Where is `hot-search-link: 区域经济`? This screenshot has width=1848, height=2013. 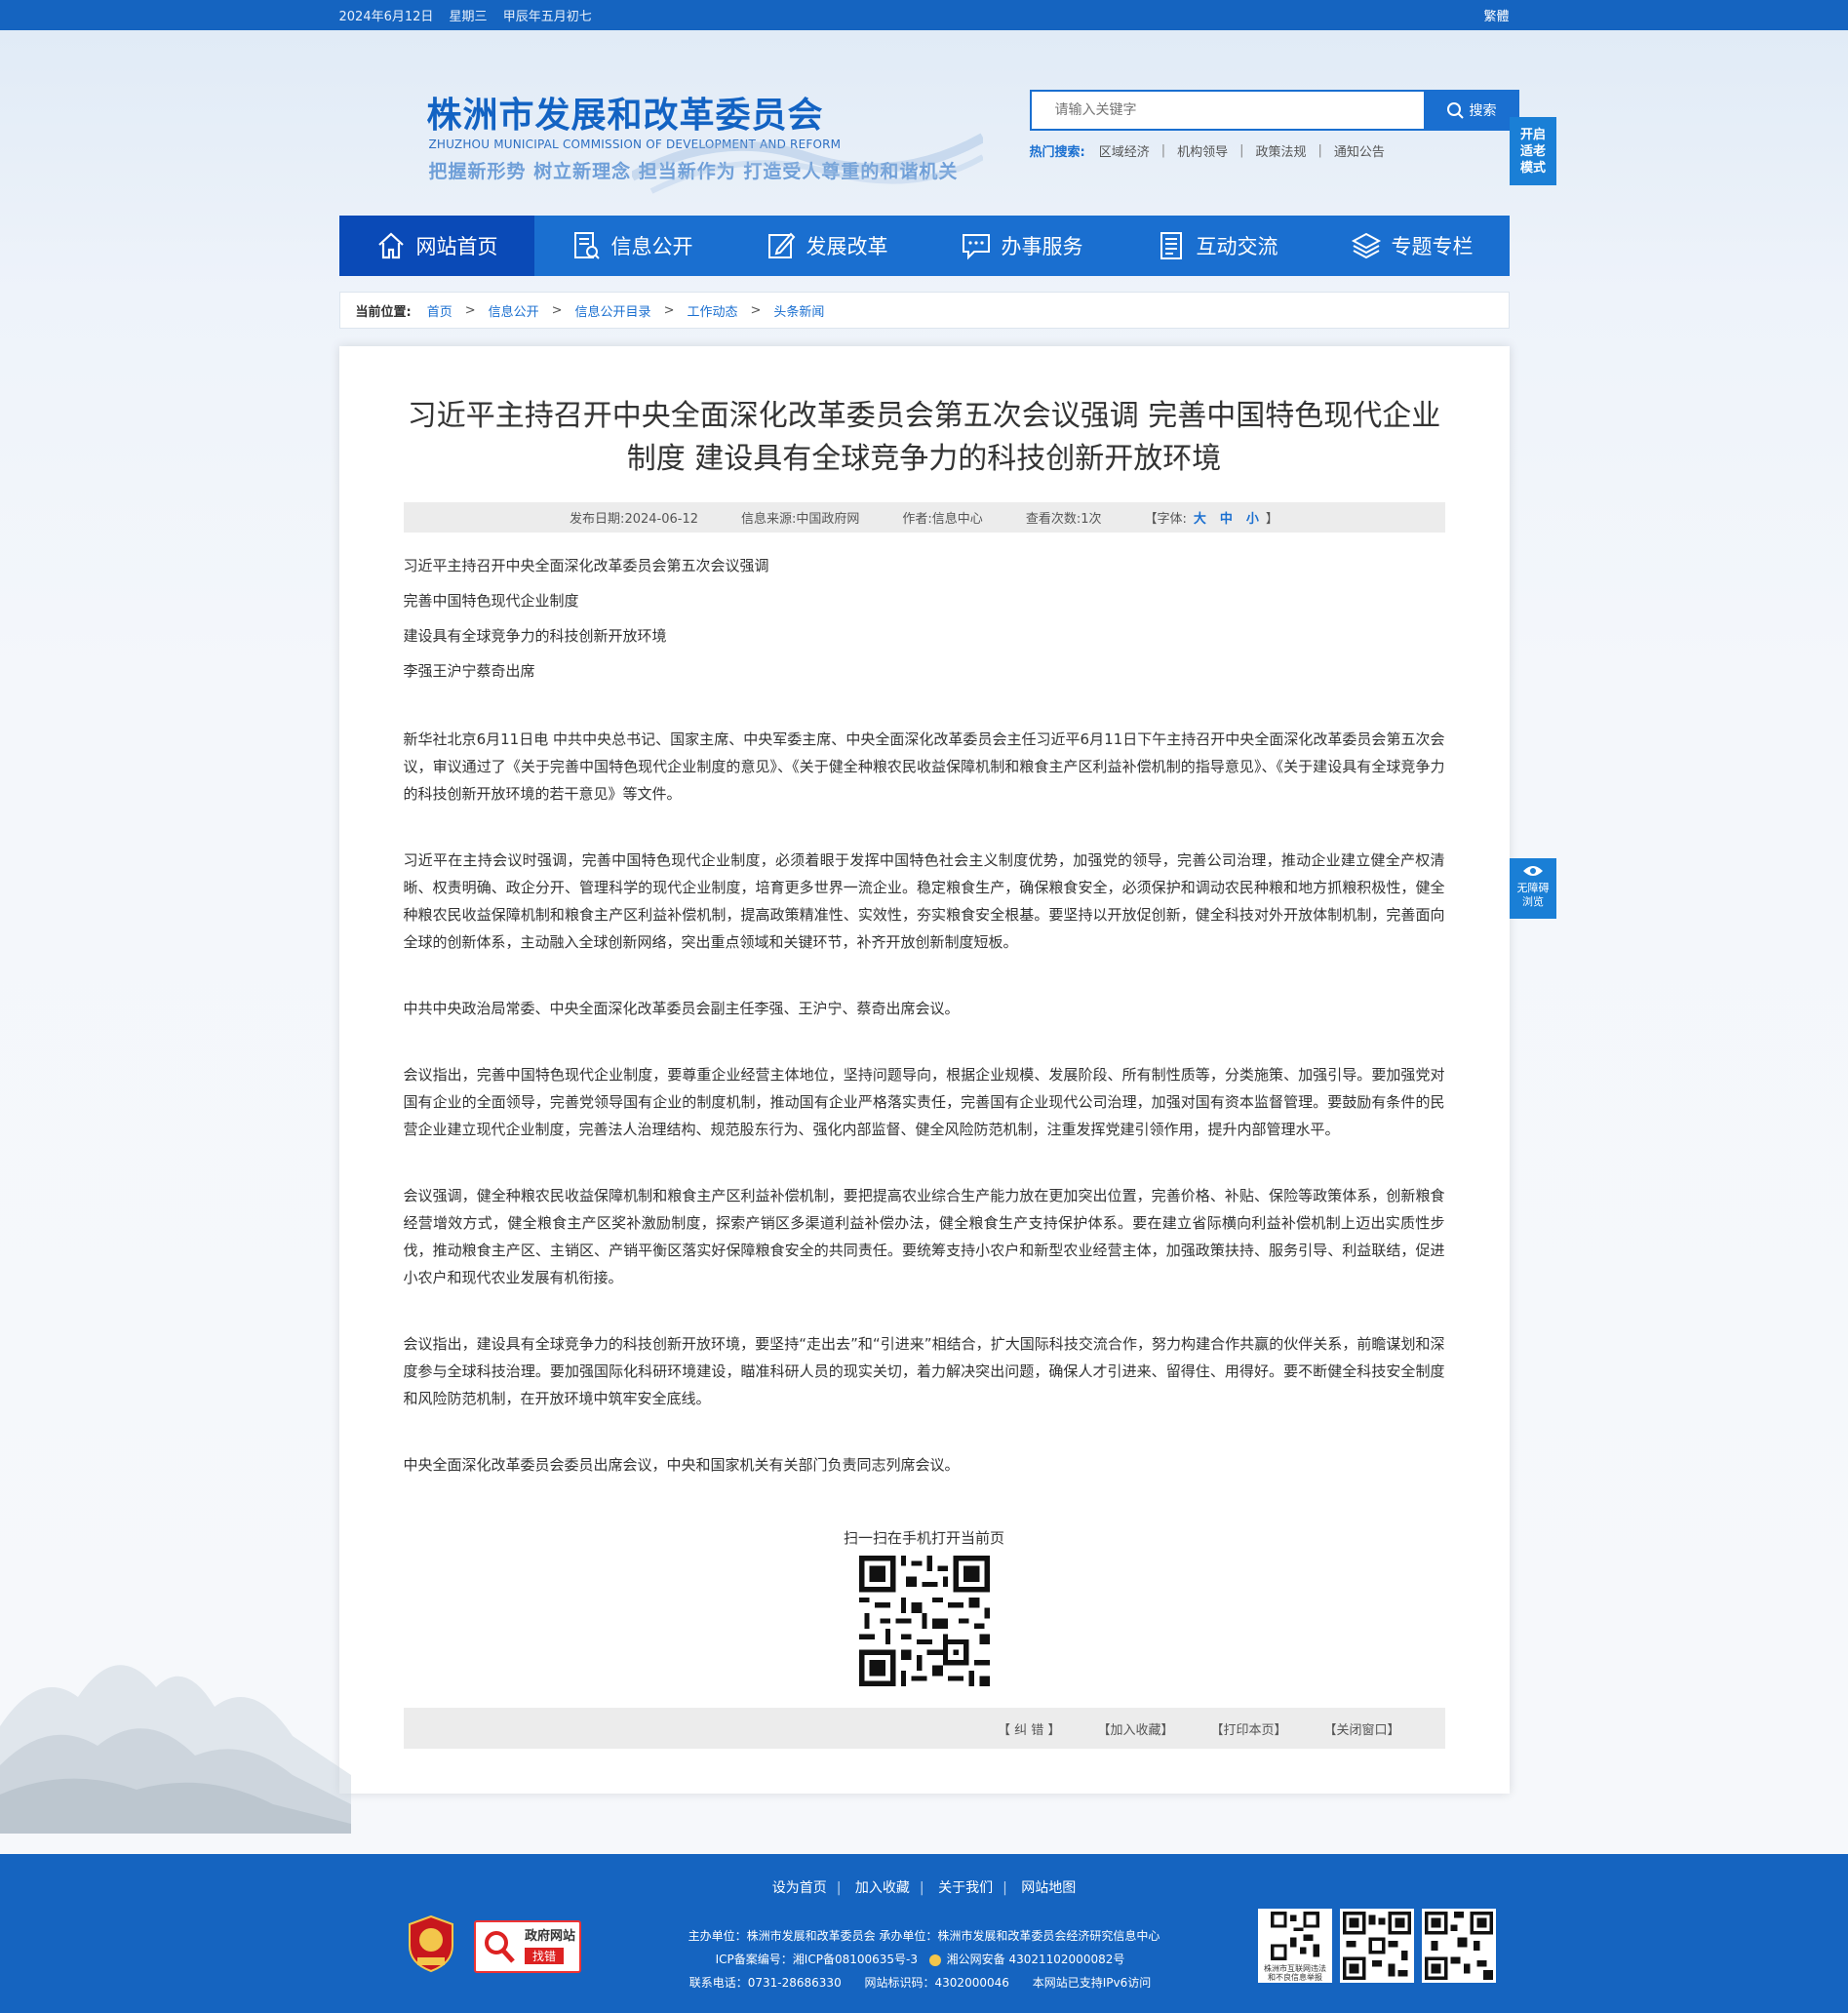 hot-search-link: 区域经济 is located at coordinates (1124, 150).